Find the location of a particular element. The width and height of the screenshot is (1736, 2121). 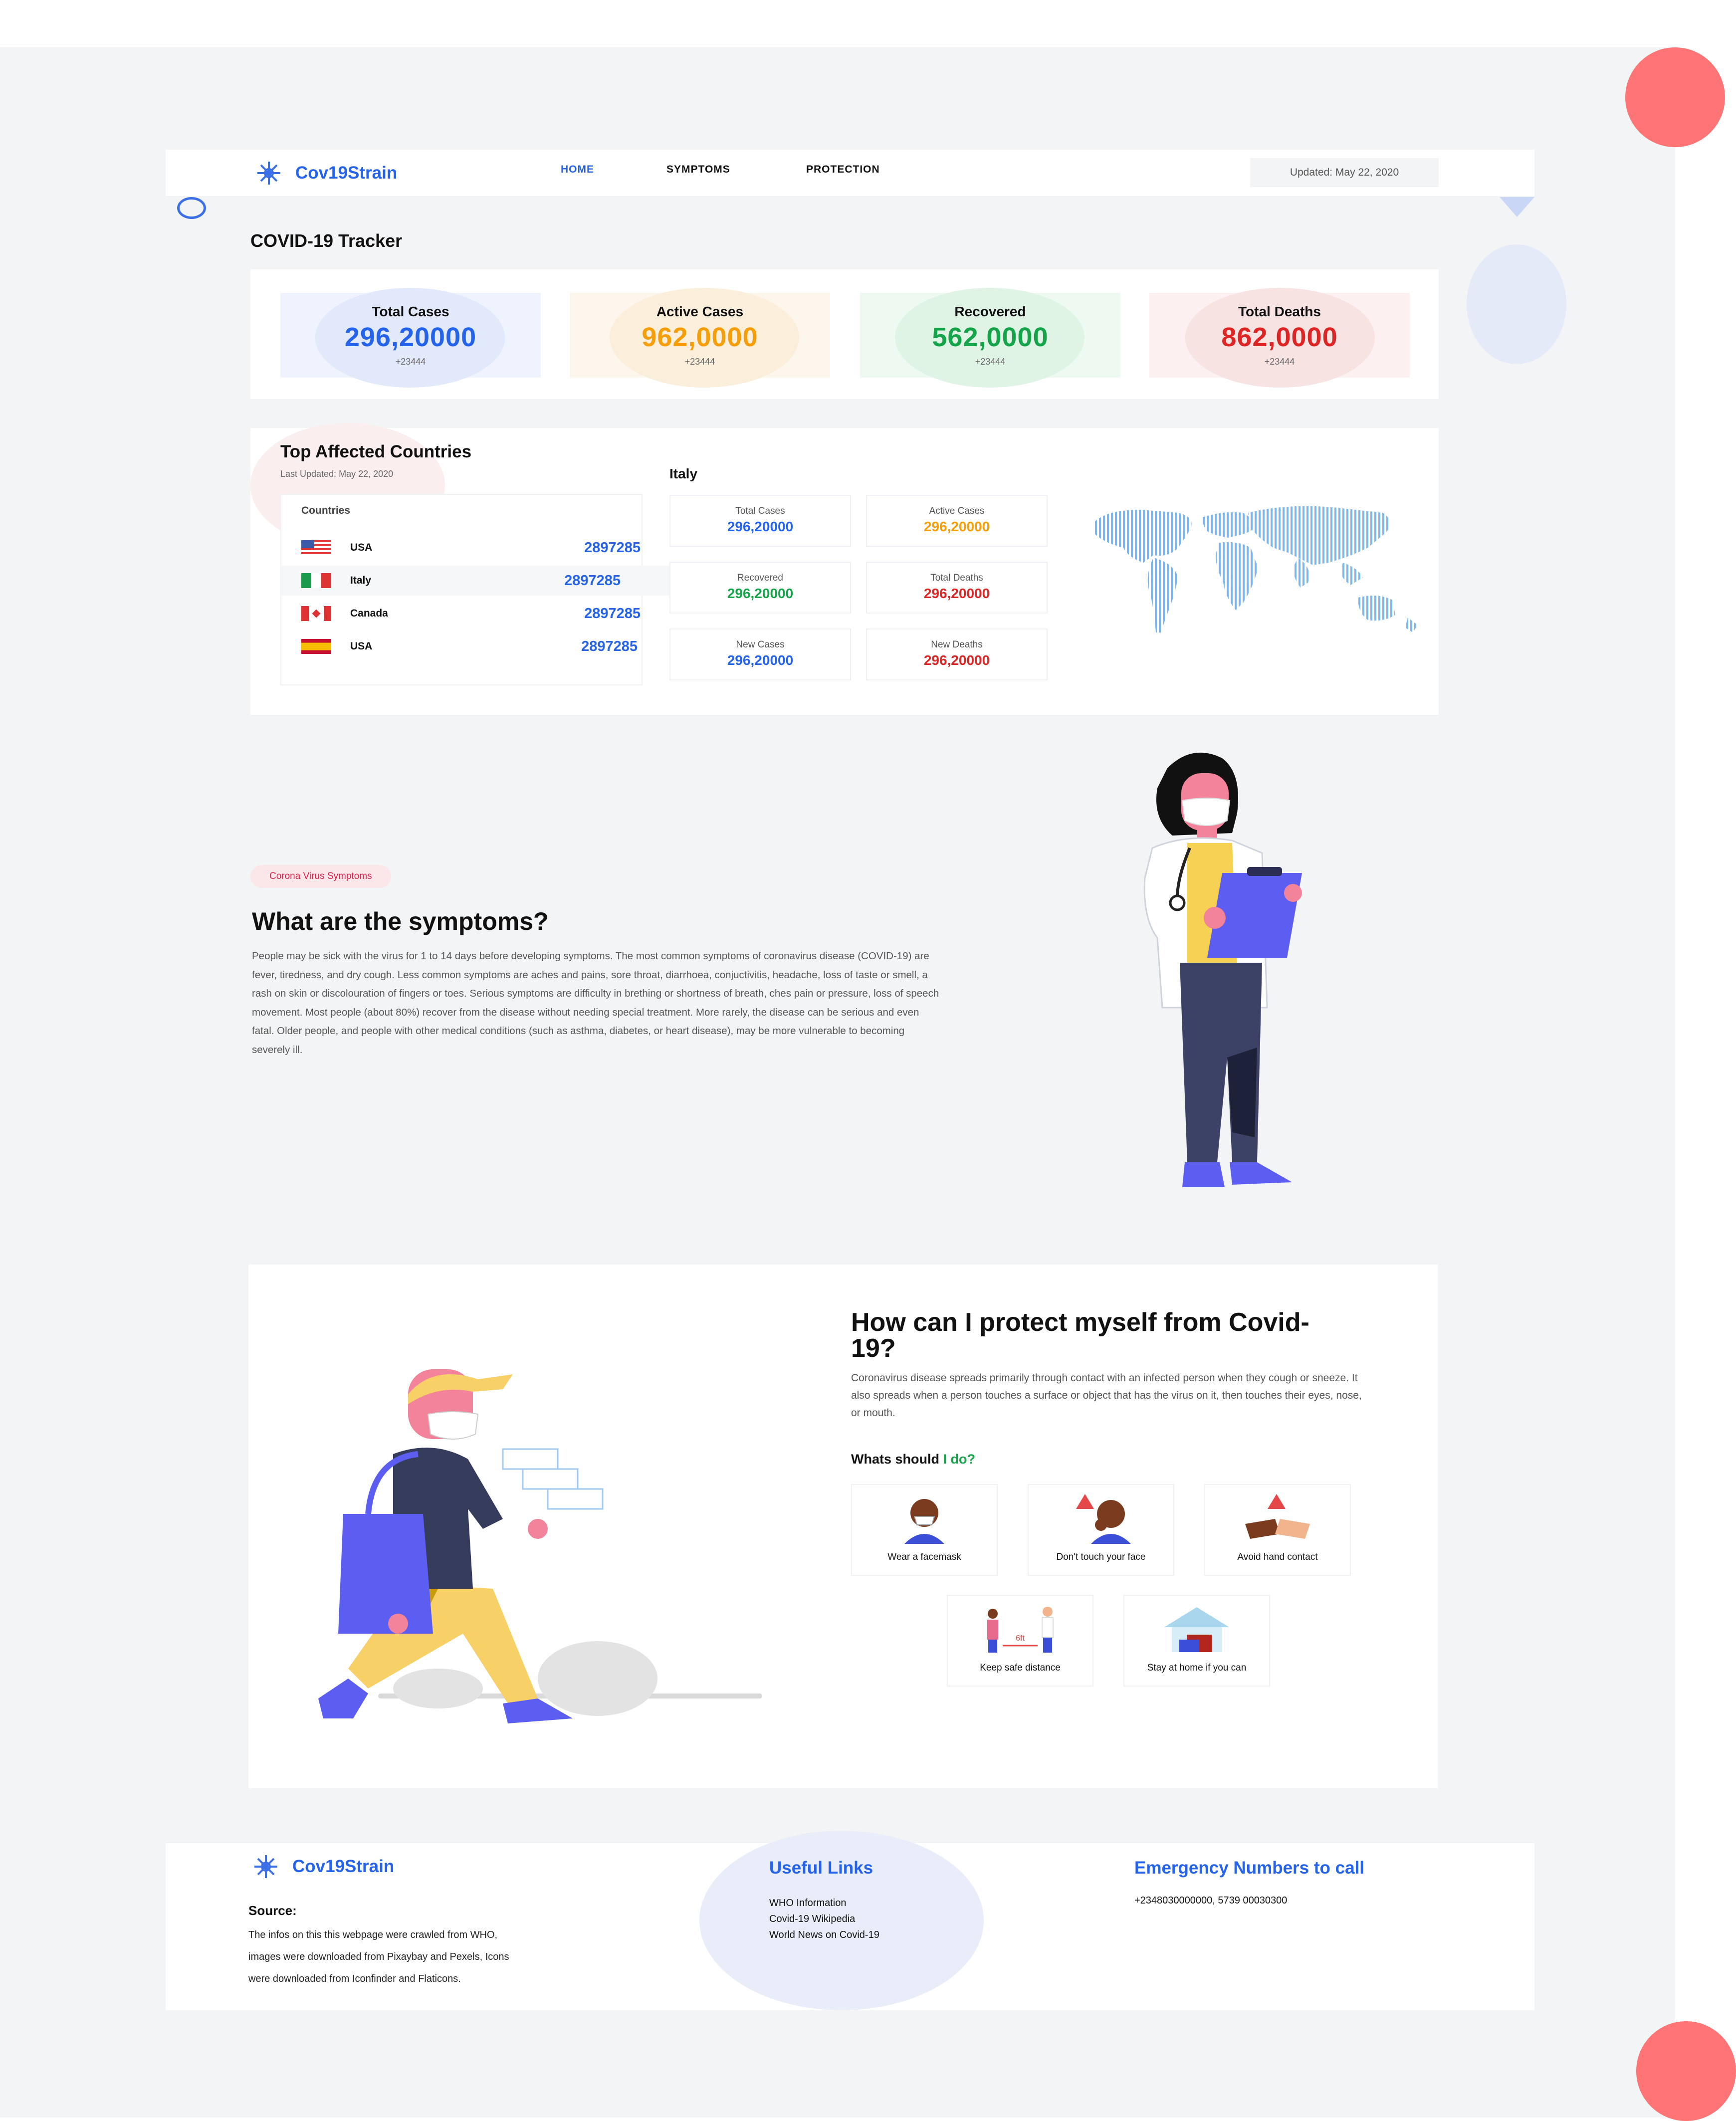

handshake-warning-icon is located at coordinates (1277, 1517).